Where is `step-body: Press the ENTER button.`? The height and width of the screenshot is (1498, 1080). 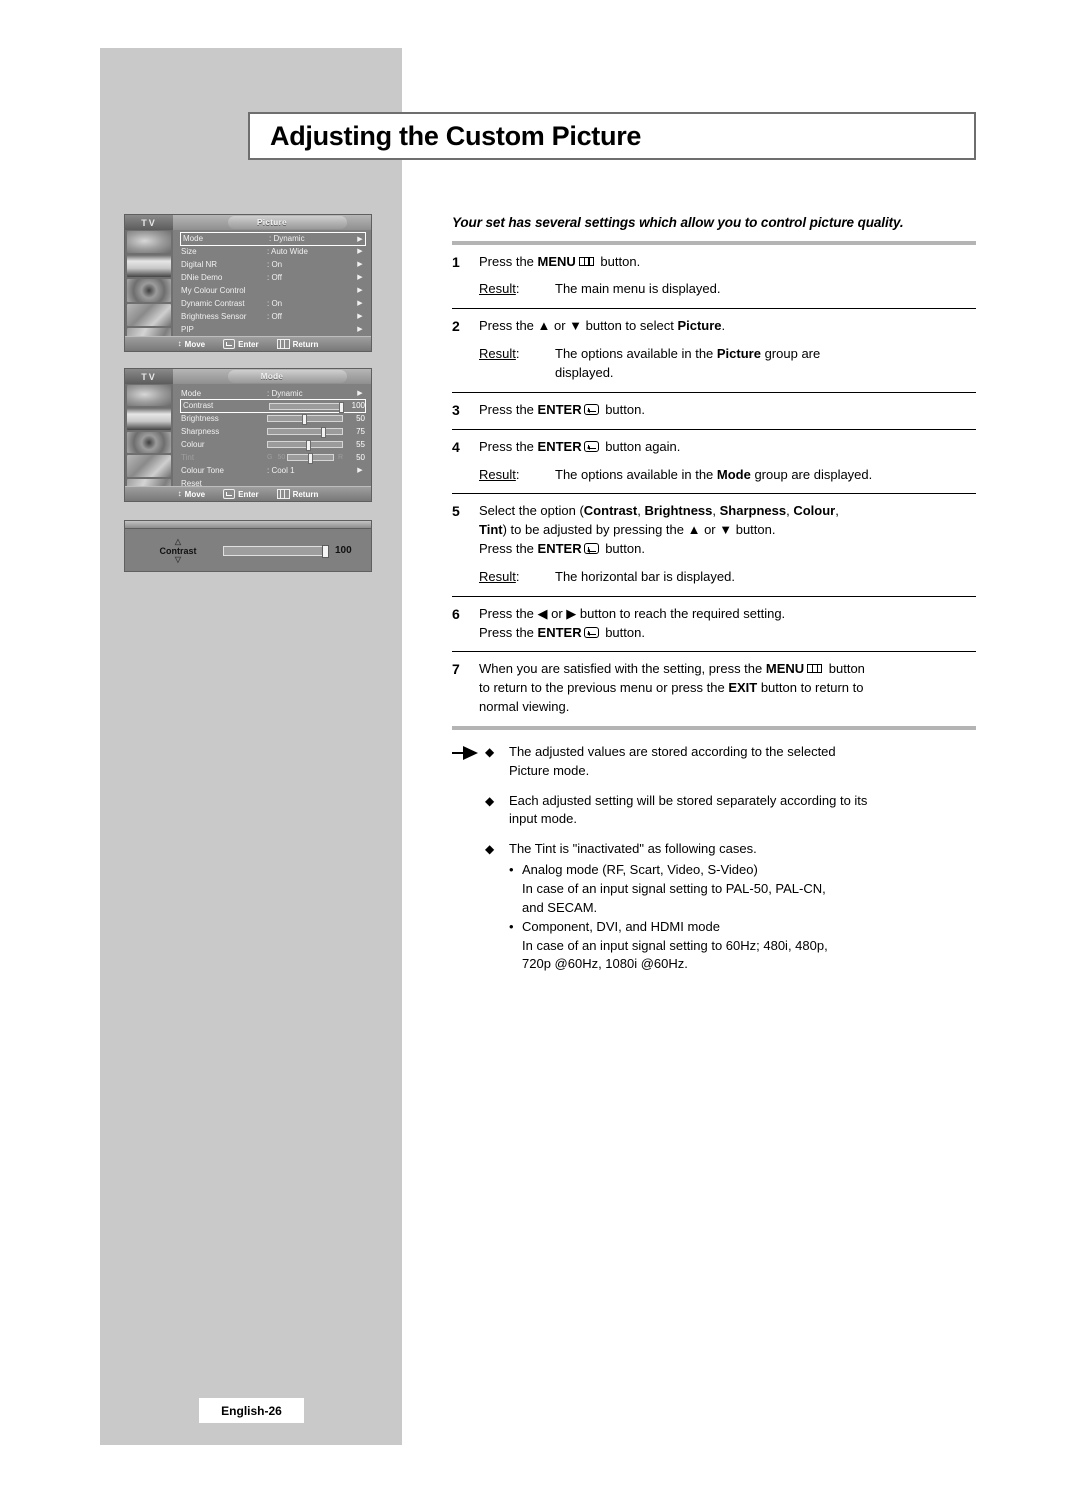
step-body: Press the ENTER button. is located at coordinates (727, 410).